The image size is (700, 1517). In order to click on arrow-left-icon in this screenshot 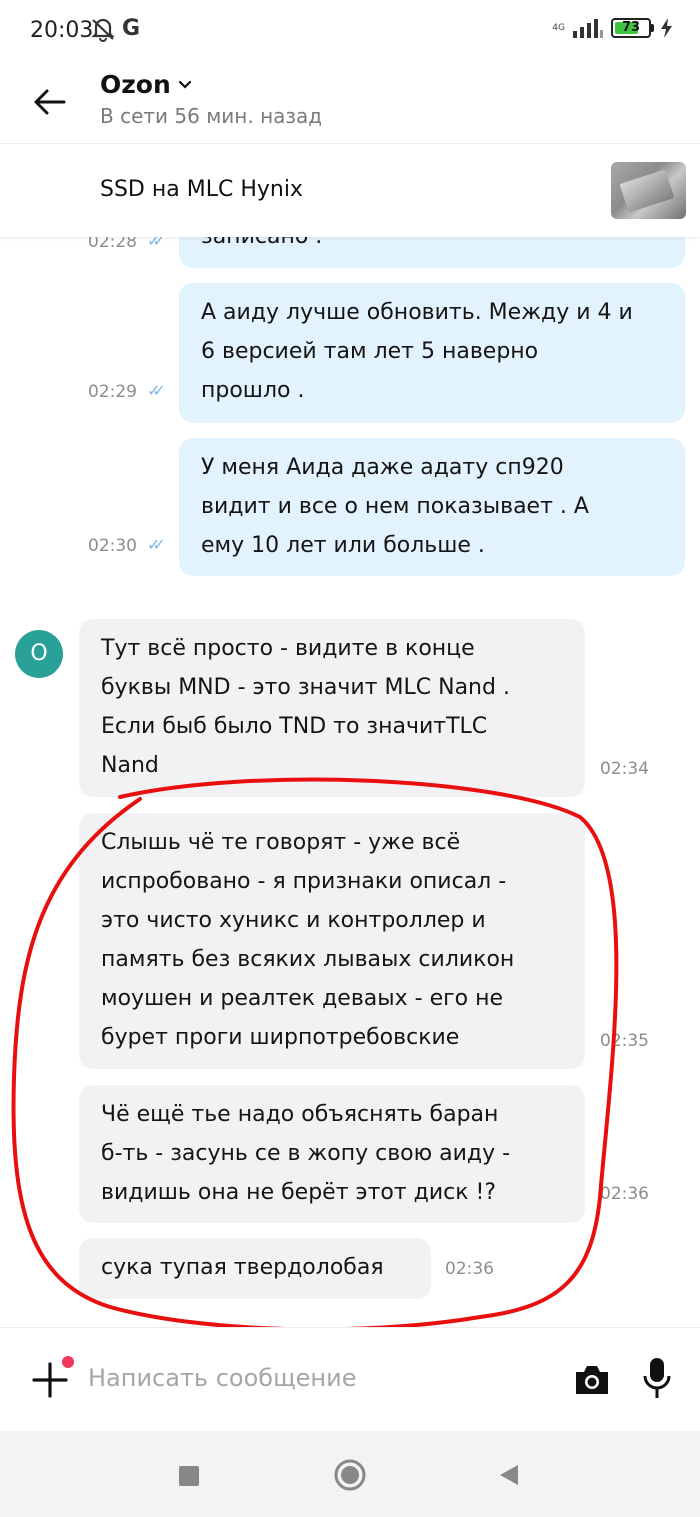, I will do `click(50, 102)`.